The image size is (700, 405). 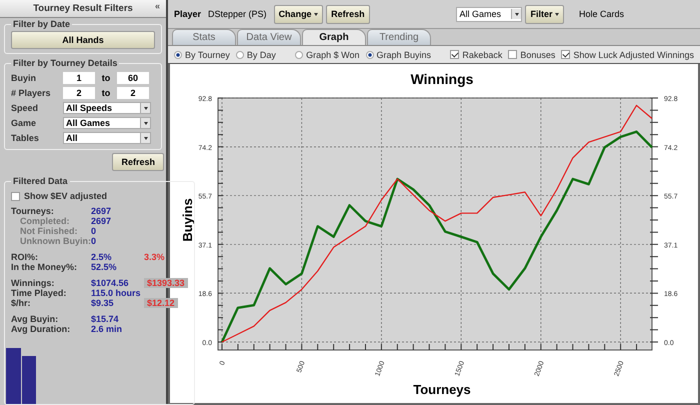 I want to click on player-name: DStepper (PS), so click(x=237, y=14).